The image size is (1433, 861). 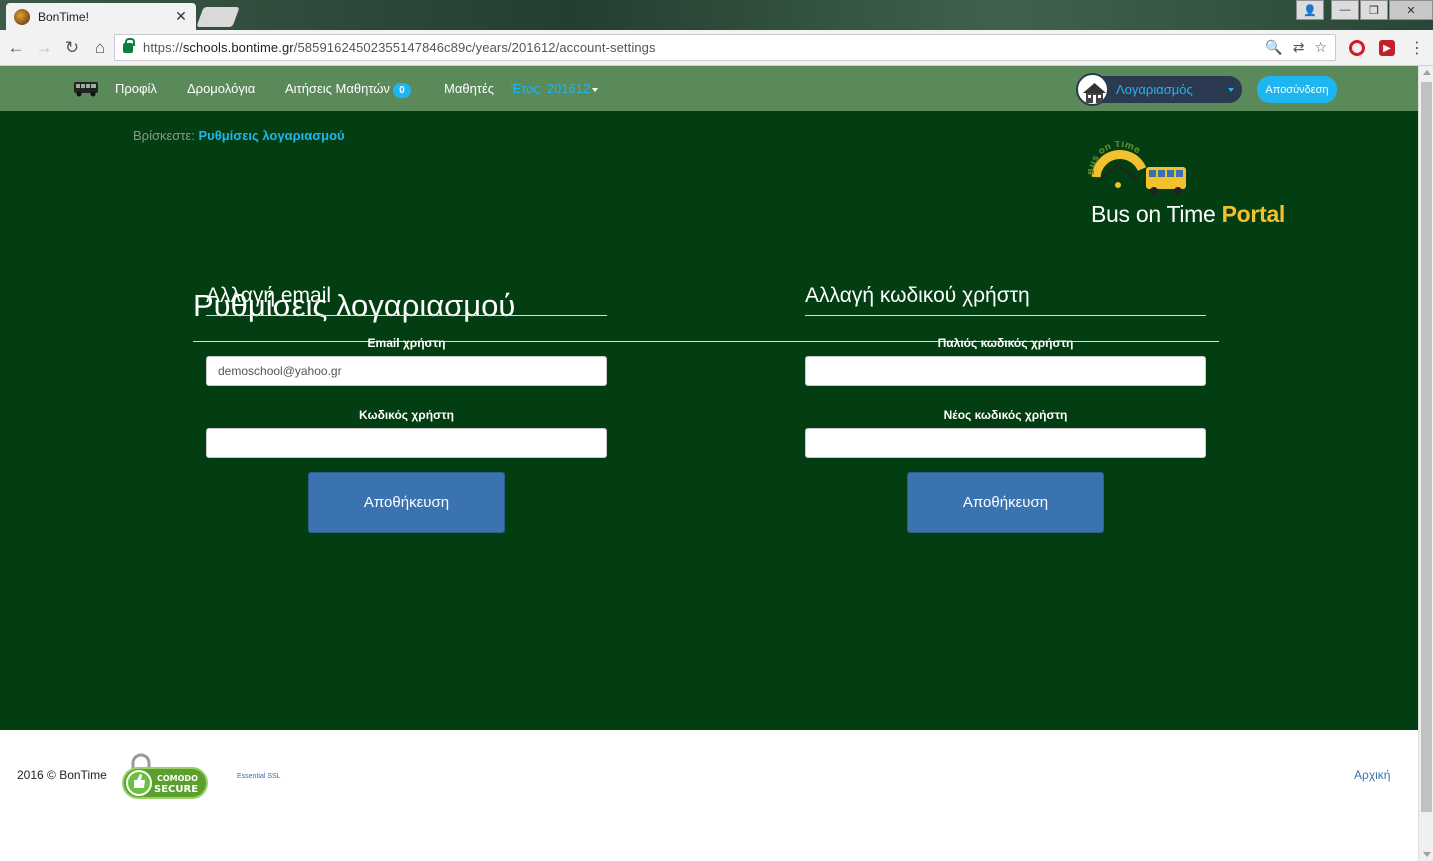 I want to click on logout-button: Αποσύνδεση, so click(x=1297, y=89).